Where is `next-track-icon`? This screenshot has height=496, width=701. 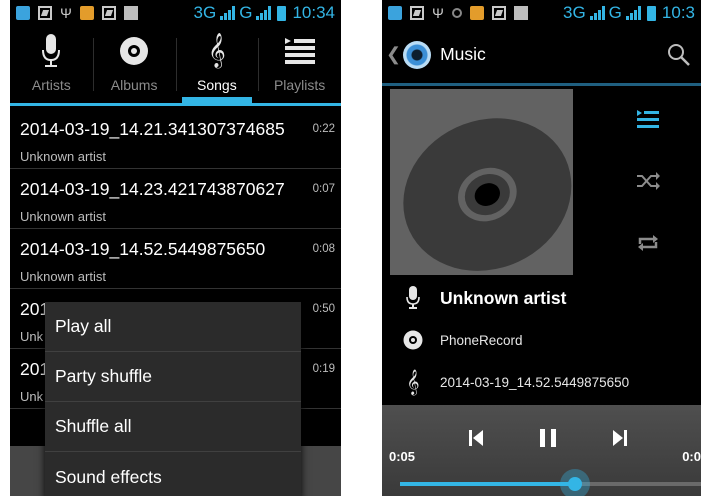 next-track-icon is located at coordinates (620, 438).